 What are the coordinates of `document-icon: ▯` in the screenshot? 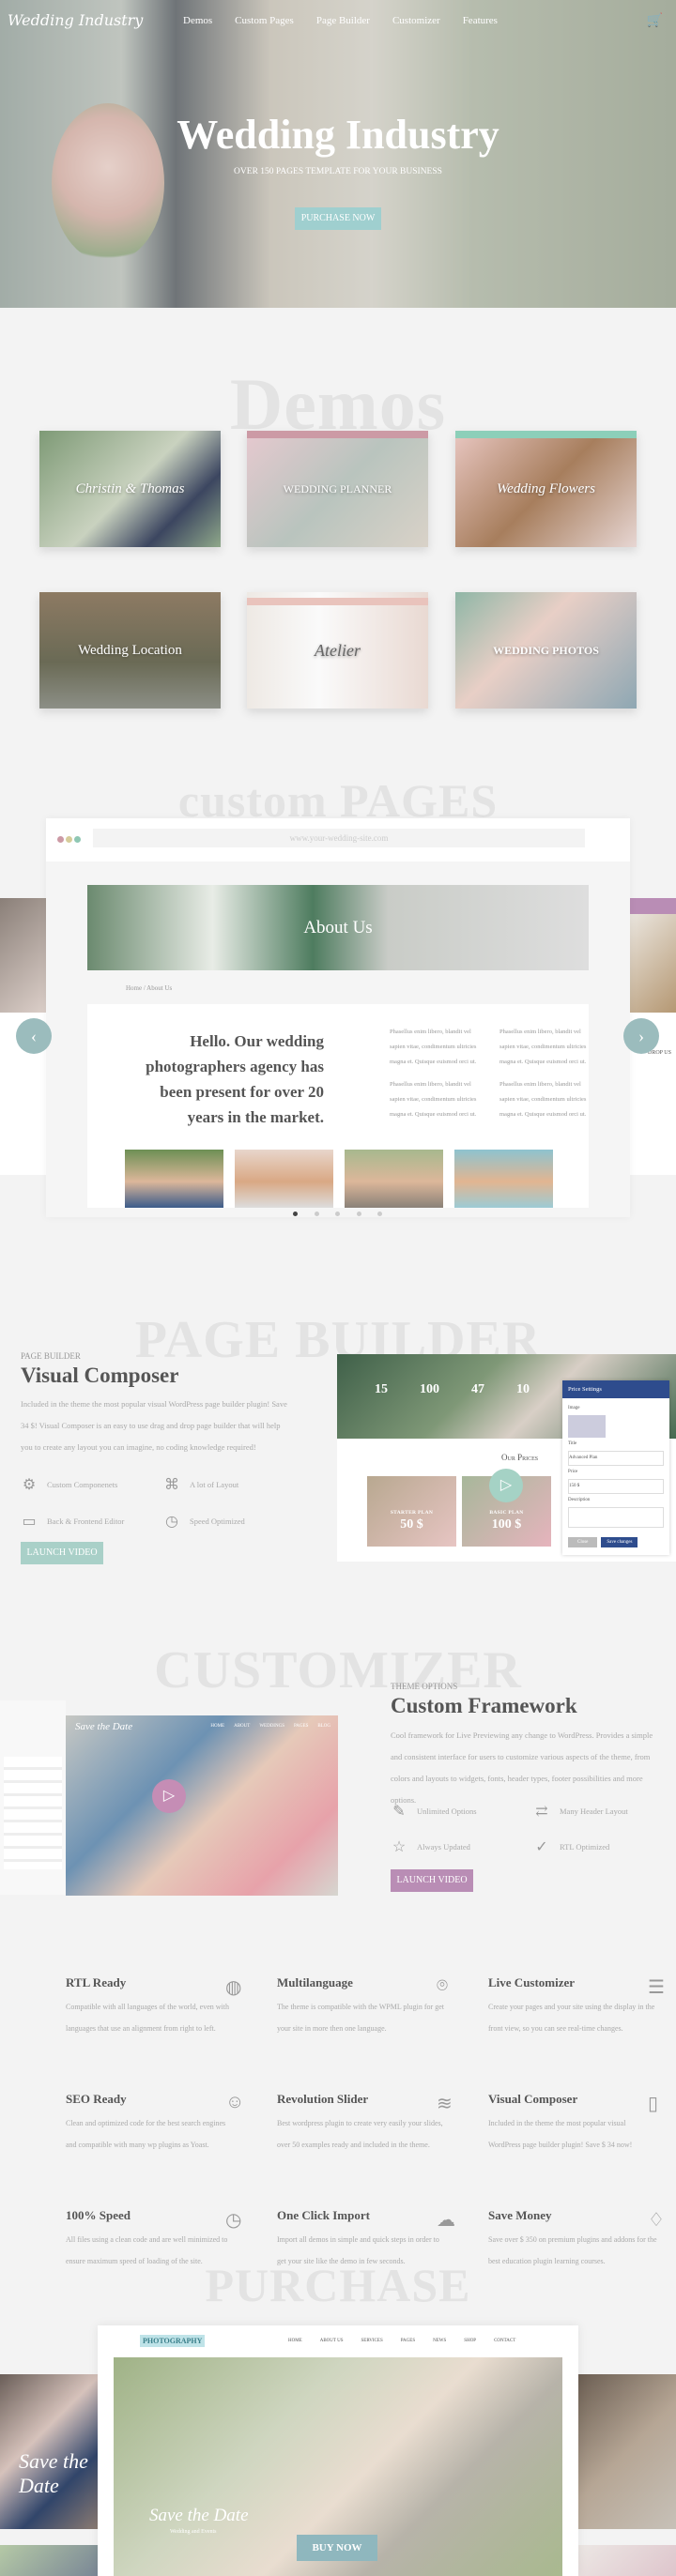 It's located at (654, 2104).